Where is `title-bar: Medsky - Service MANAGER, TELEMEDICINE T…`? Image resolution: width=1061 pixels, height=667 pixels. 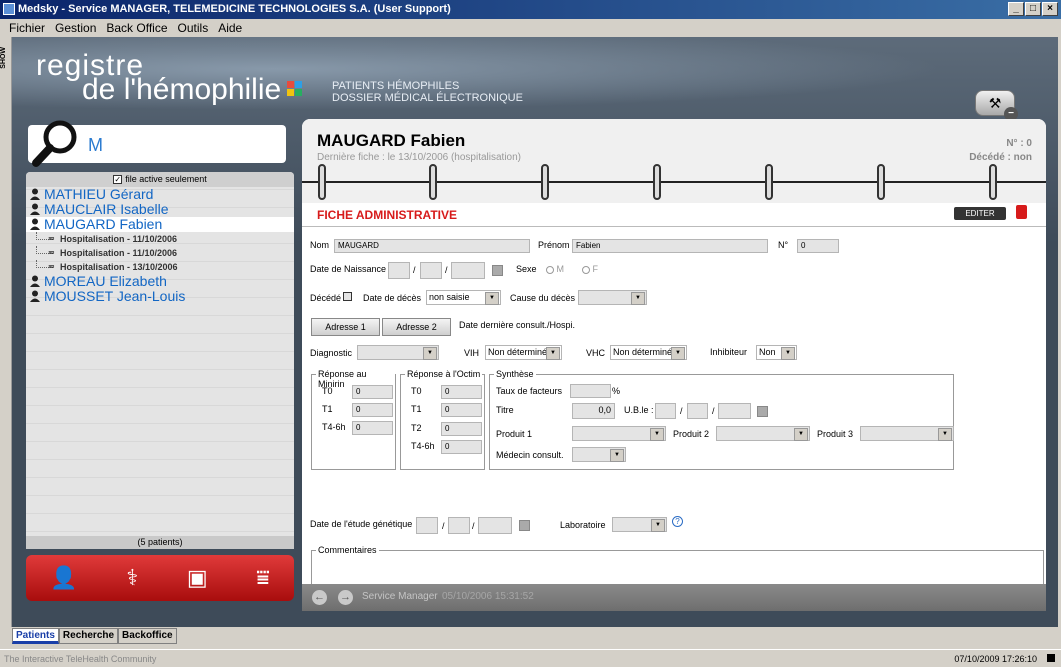 title-bar: Medsky - Service MANAGER, TELEMEDICINE T… is located at coordinates (530, 9).